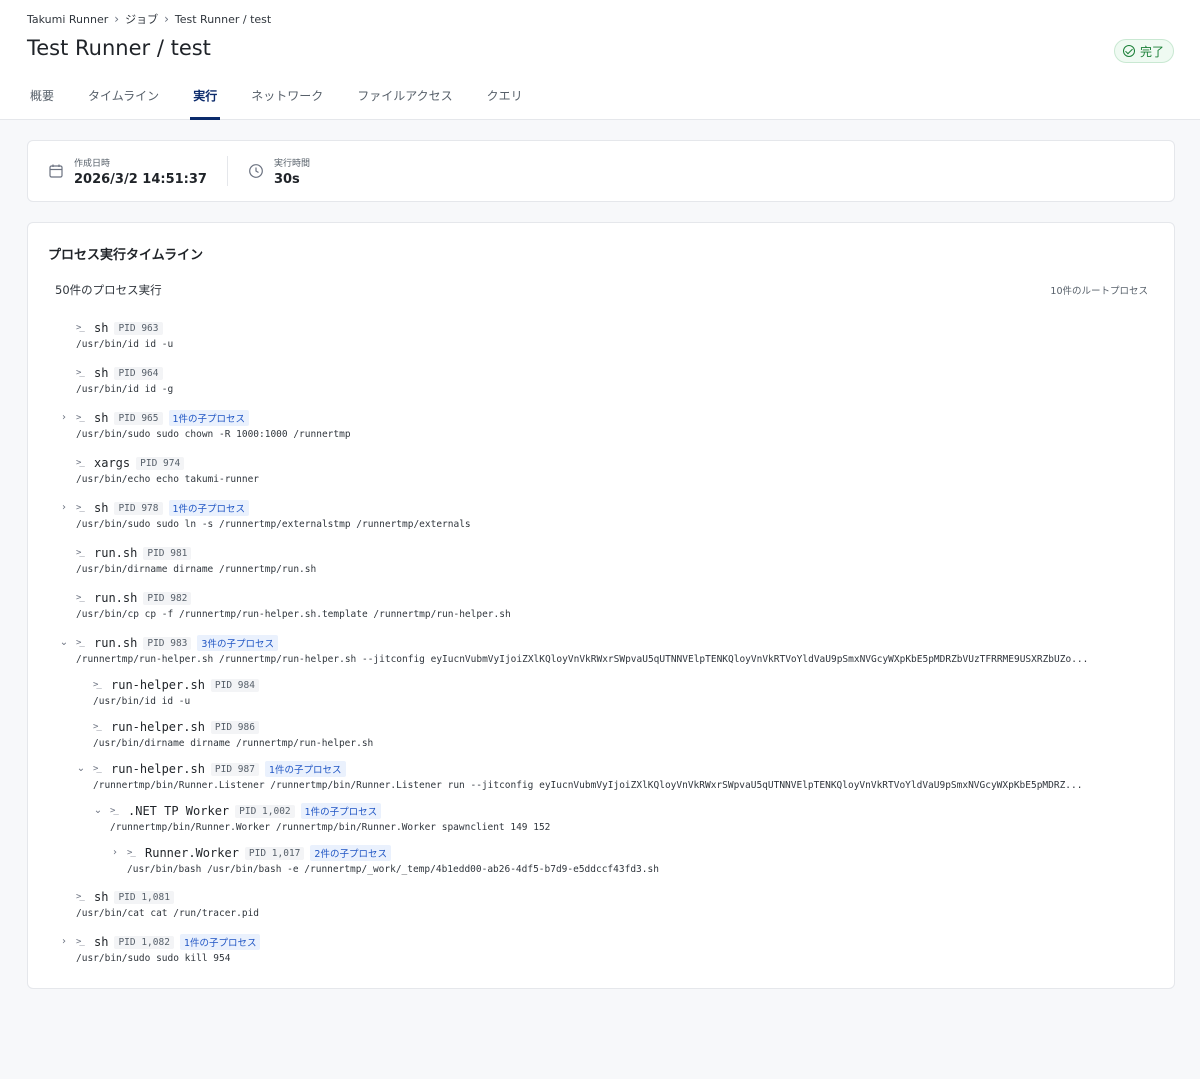  I want to click on tab-execution: 実行, so click(205, 99).